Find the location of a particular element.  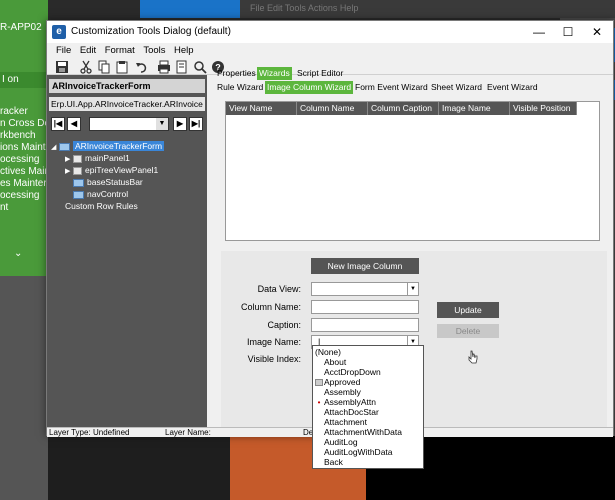

dropdown-option: Back is located at coordinates (329, 462).